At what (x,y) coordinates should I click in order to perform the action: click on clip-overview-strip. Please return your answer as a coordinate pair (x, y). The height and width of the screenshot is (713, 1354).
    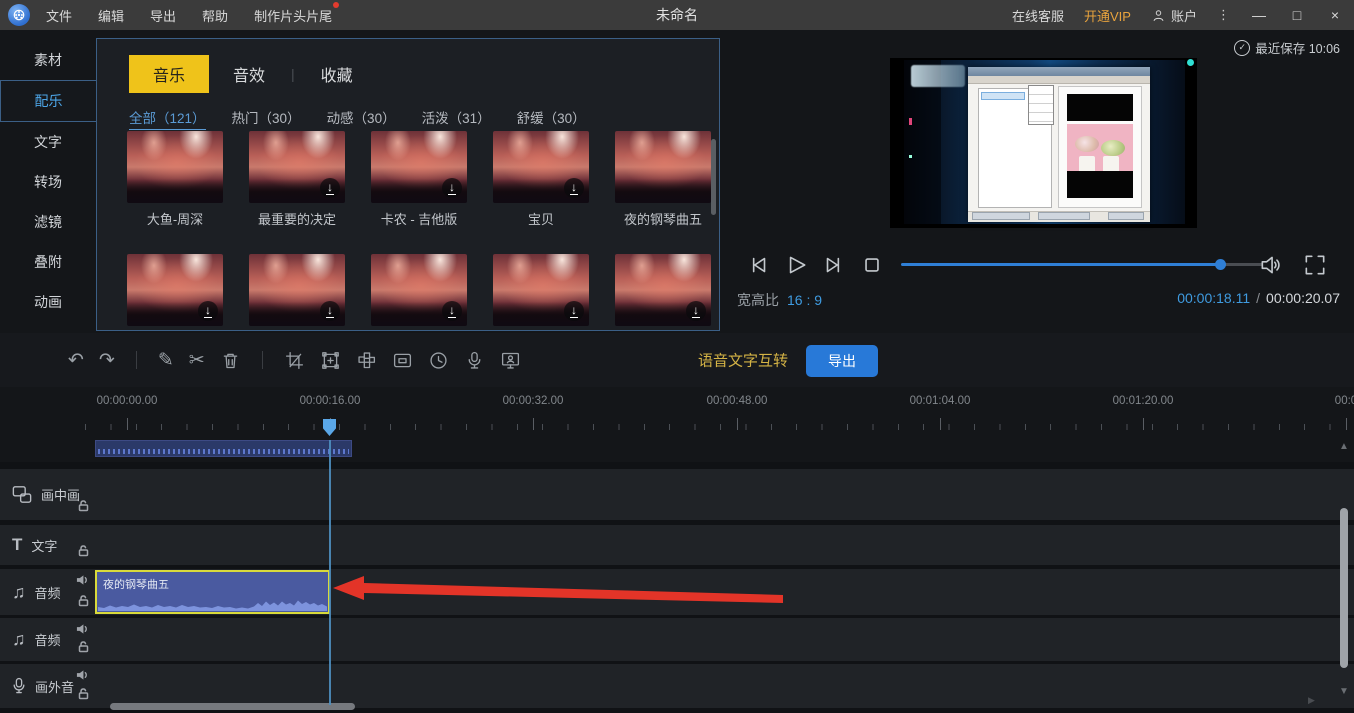
    Looking at the image, I should click on (223, 448).